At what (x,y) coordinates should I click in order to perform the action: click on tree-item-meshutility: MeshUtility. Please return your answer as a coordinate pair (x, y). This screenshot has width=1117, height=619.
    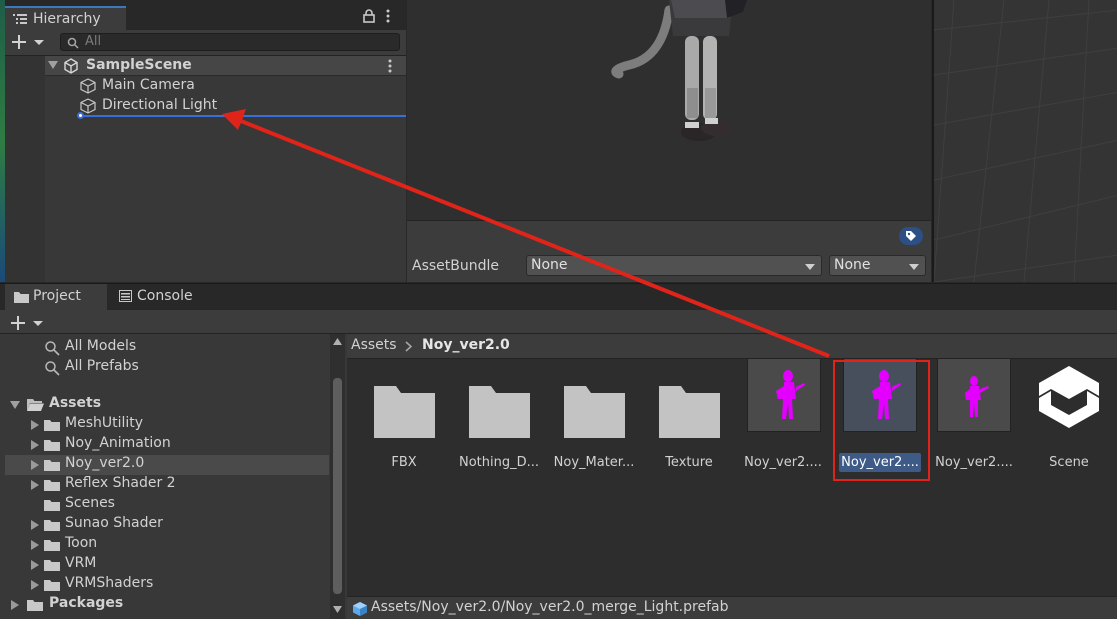
    Looking at the image, I should click on (178, 425).